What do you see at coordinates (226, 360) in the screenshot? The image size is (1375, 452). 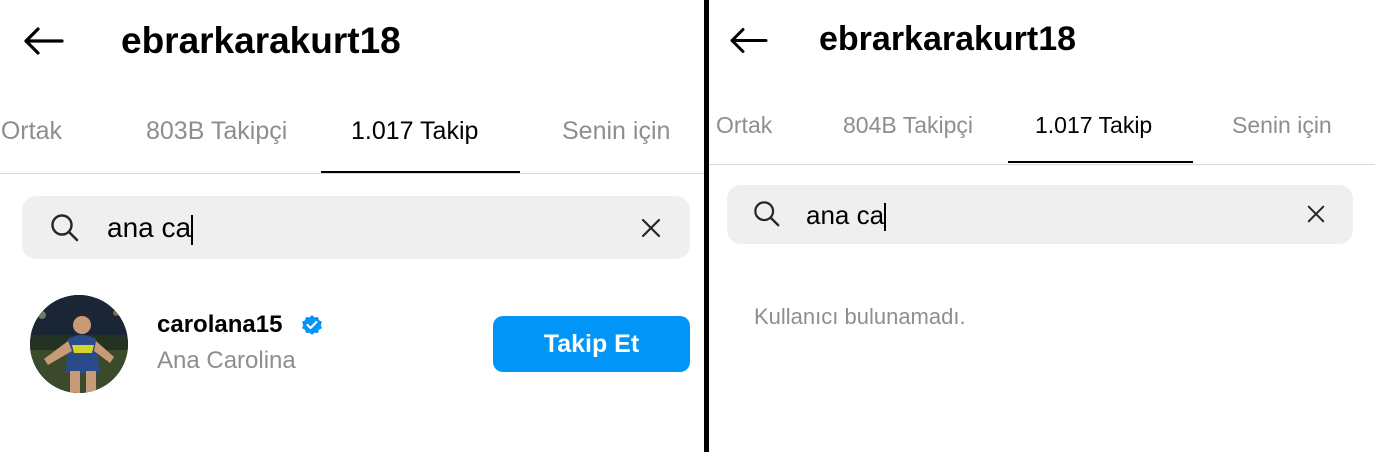 I see `result-full-name: Ana Carolina` at bounding box center [226, 360].